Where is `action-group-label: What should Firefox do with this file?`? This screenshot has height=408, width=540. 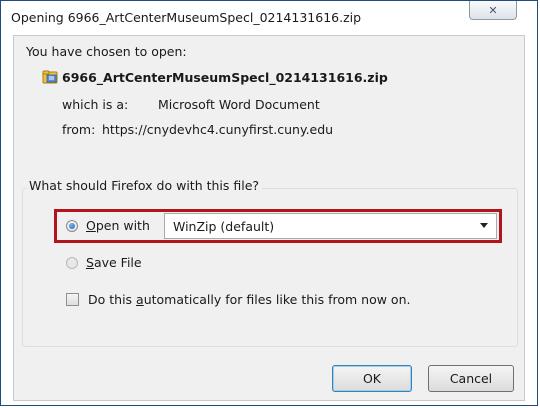
action-group-label: What should Firefox do with this file? is located at coordinates (144, 185).